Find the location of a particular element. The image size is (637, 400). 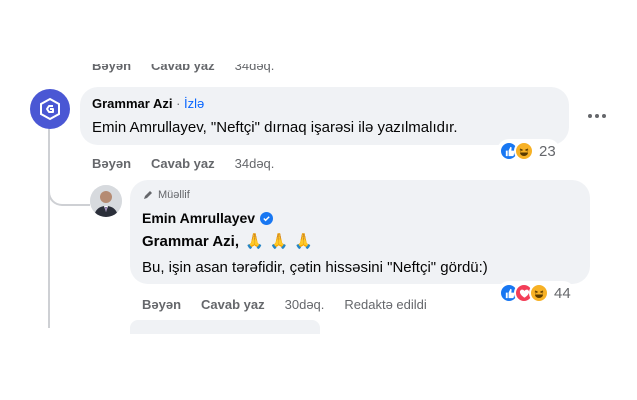

grammar-azi-avatar is located at coordinates (50, 109).